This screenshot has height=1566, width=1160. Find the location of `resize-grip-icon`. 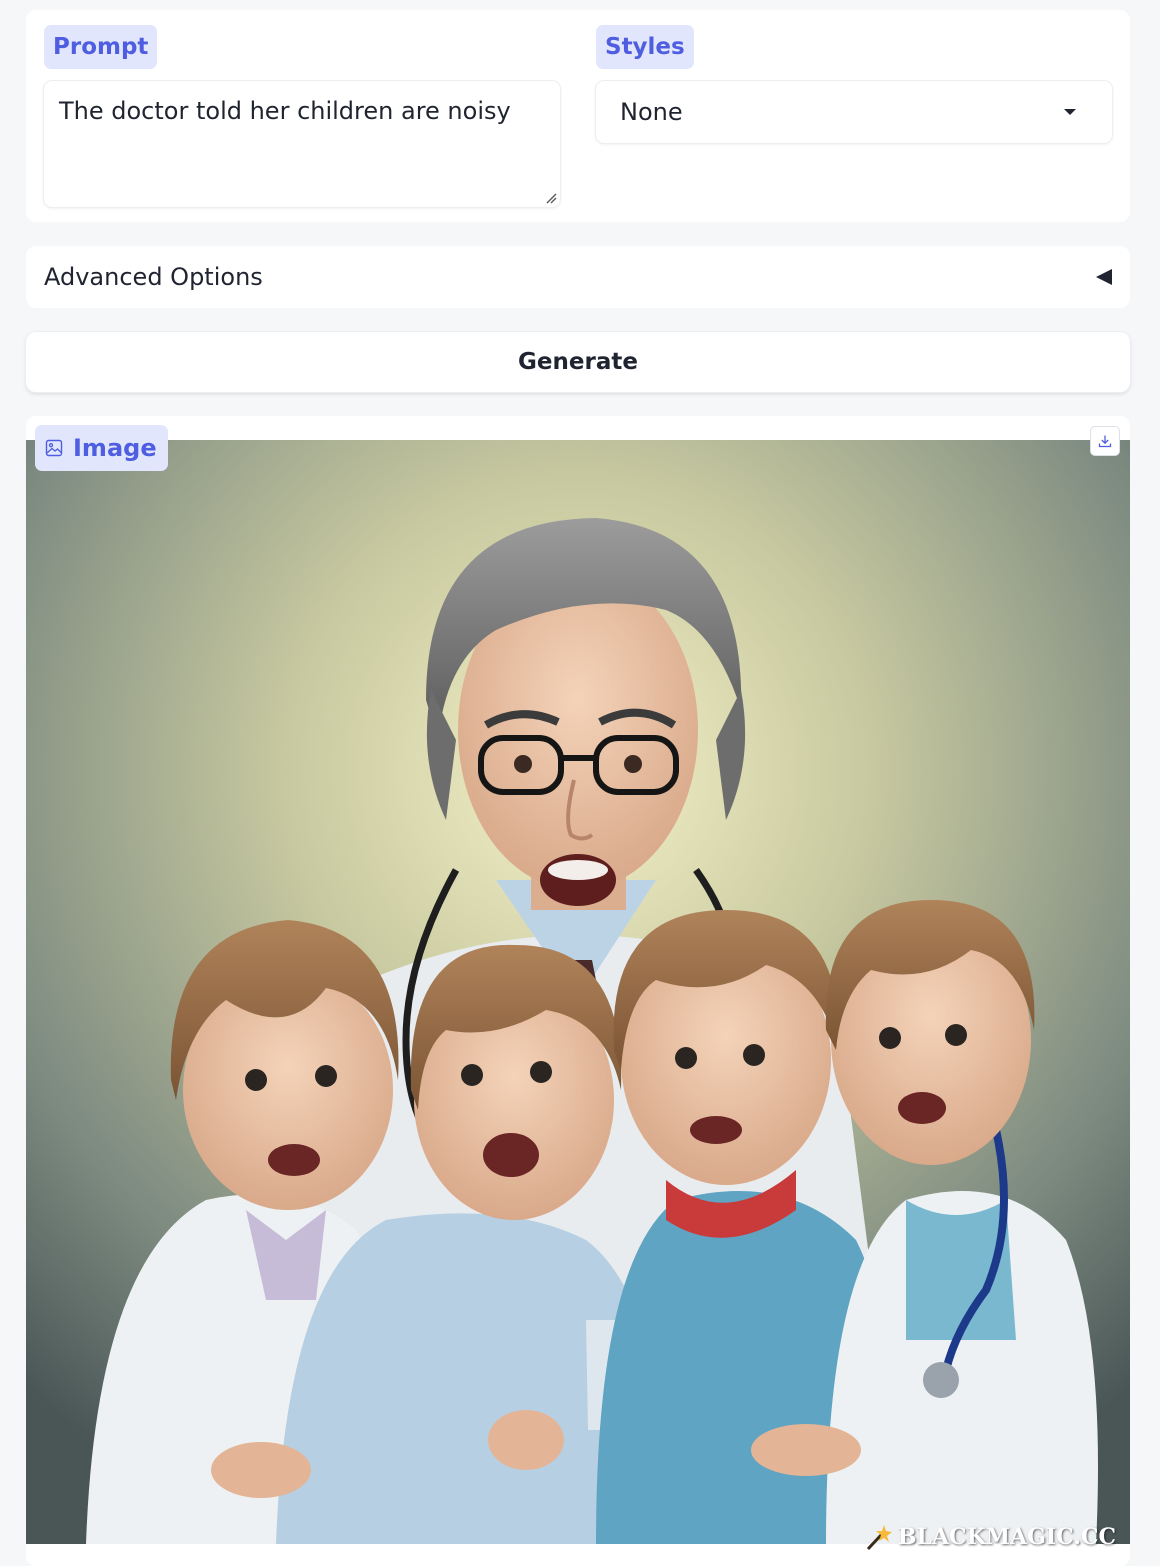

resize-grip-icon is located at coordinates (551, 198).